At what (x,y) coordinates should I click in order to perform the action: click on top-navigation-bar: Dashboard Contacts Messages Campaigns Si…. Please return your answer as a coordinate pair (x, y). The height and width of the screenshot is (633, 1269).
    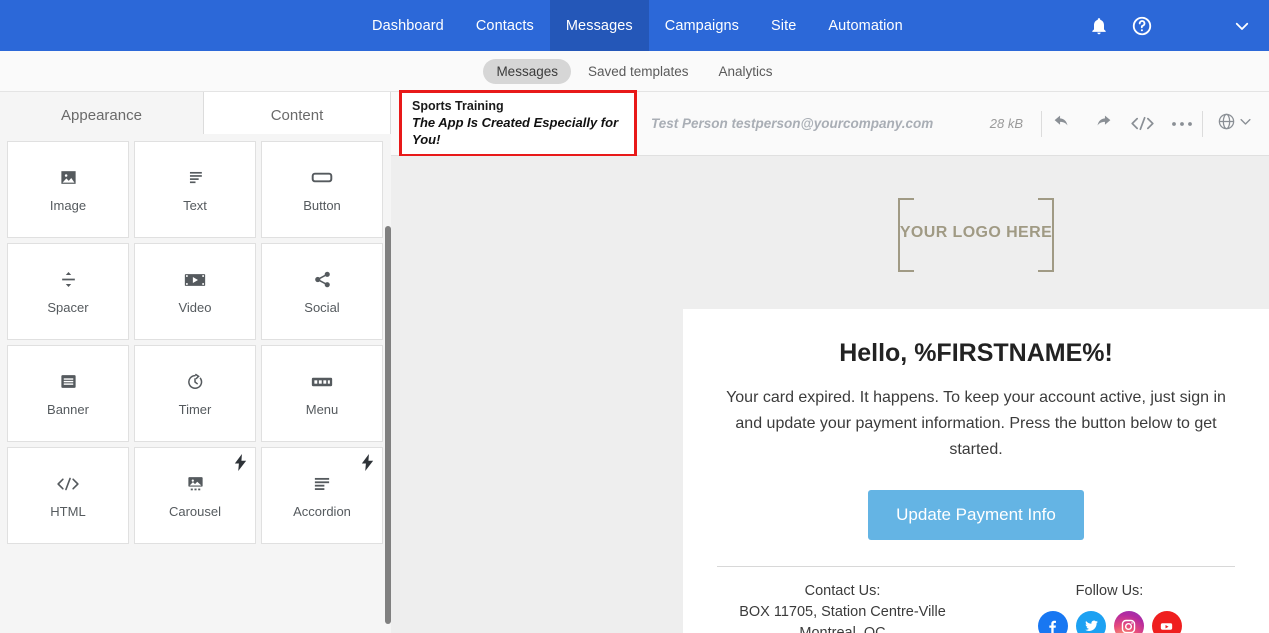
    Looking at the image, I should click on (634, 25).